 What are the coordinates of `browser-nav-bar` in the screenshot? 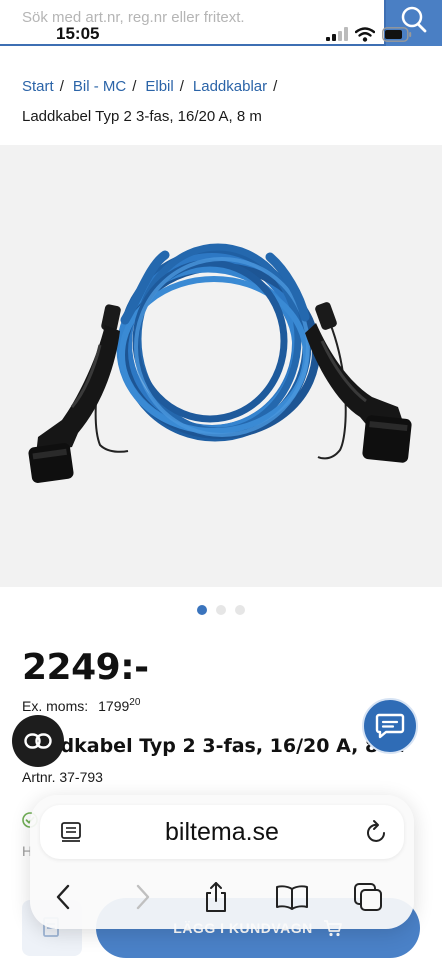 It's located at (222, 896).